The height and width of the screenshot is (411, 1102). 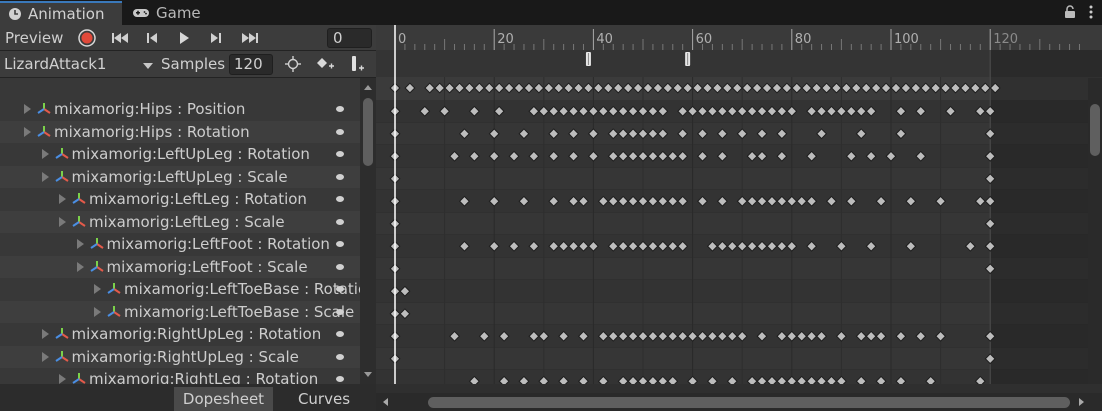 I want to click on last-keyframe-button, so click(x=250, y=38).